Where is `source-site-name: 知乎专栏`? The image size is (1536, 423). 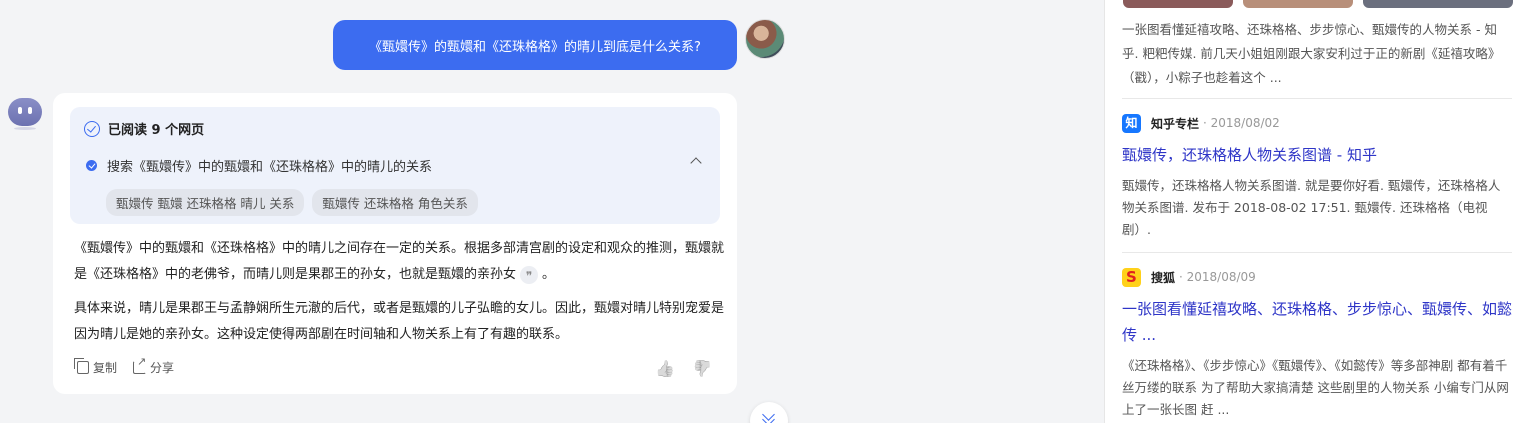 source-site-name: 知乎专栏 is located at coordinates (1175, 123).